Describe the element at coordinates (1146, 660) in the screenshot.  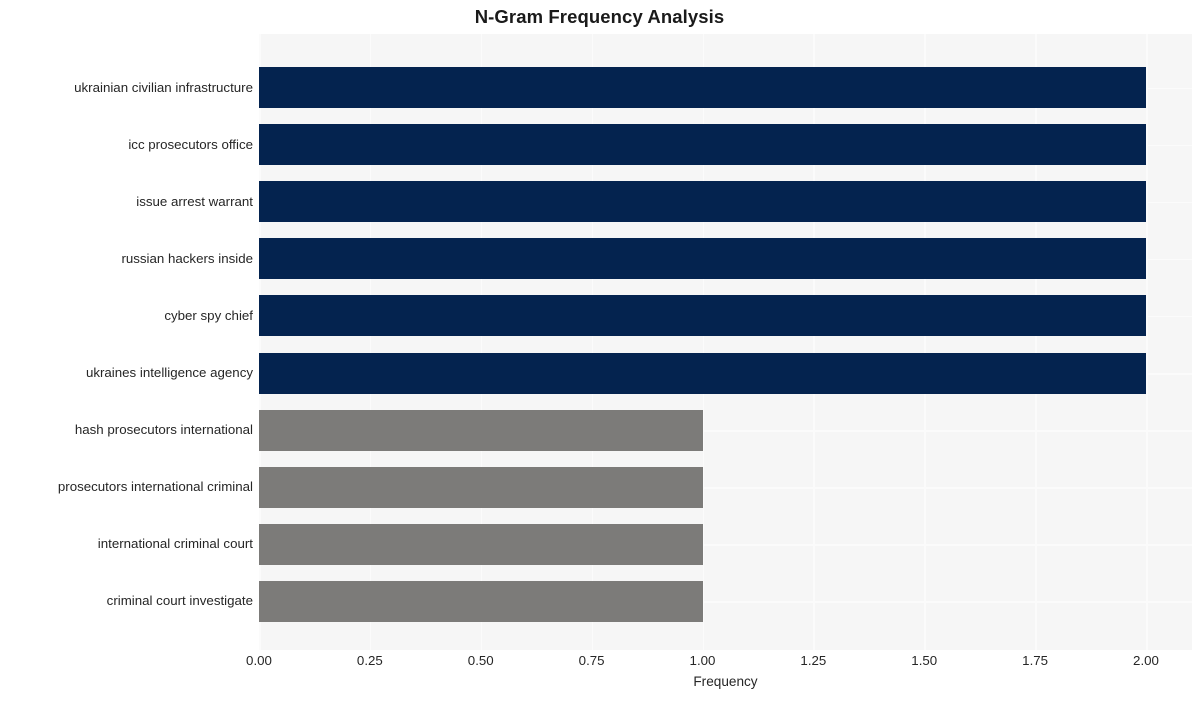
I see `x-axis-tick-label: 2.00` at that location.